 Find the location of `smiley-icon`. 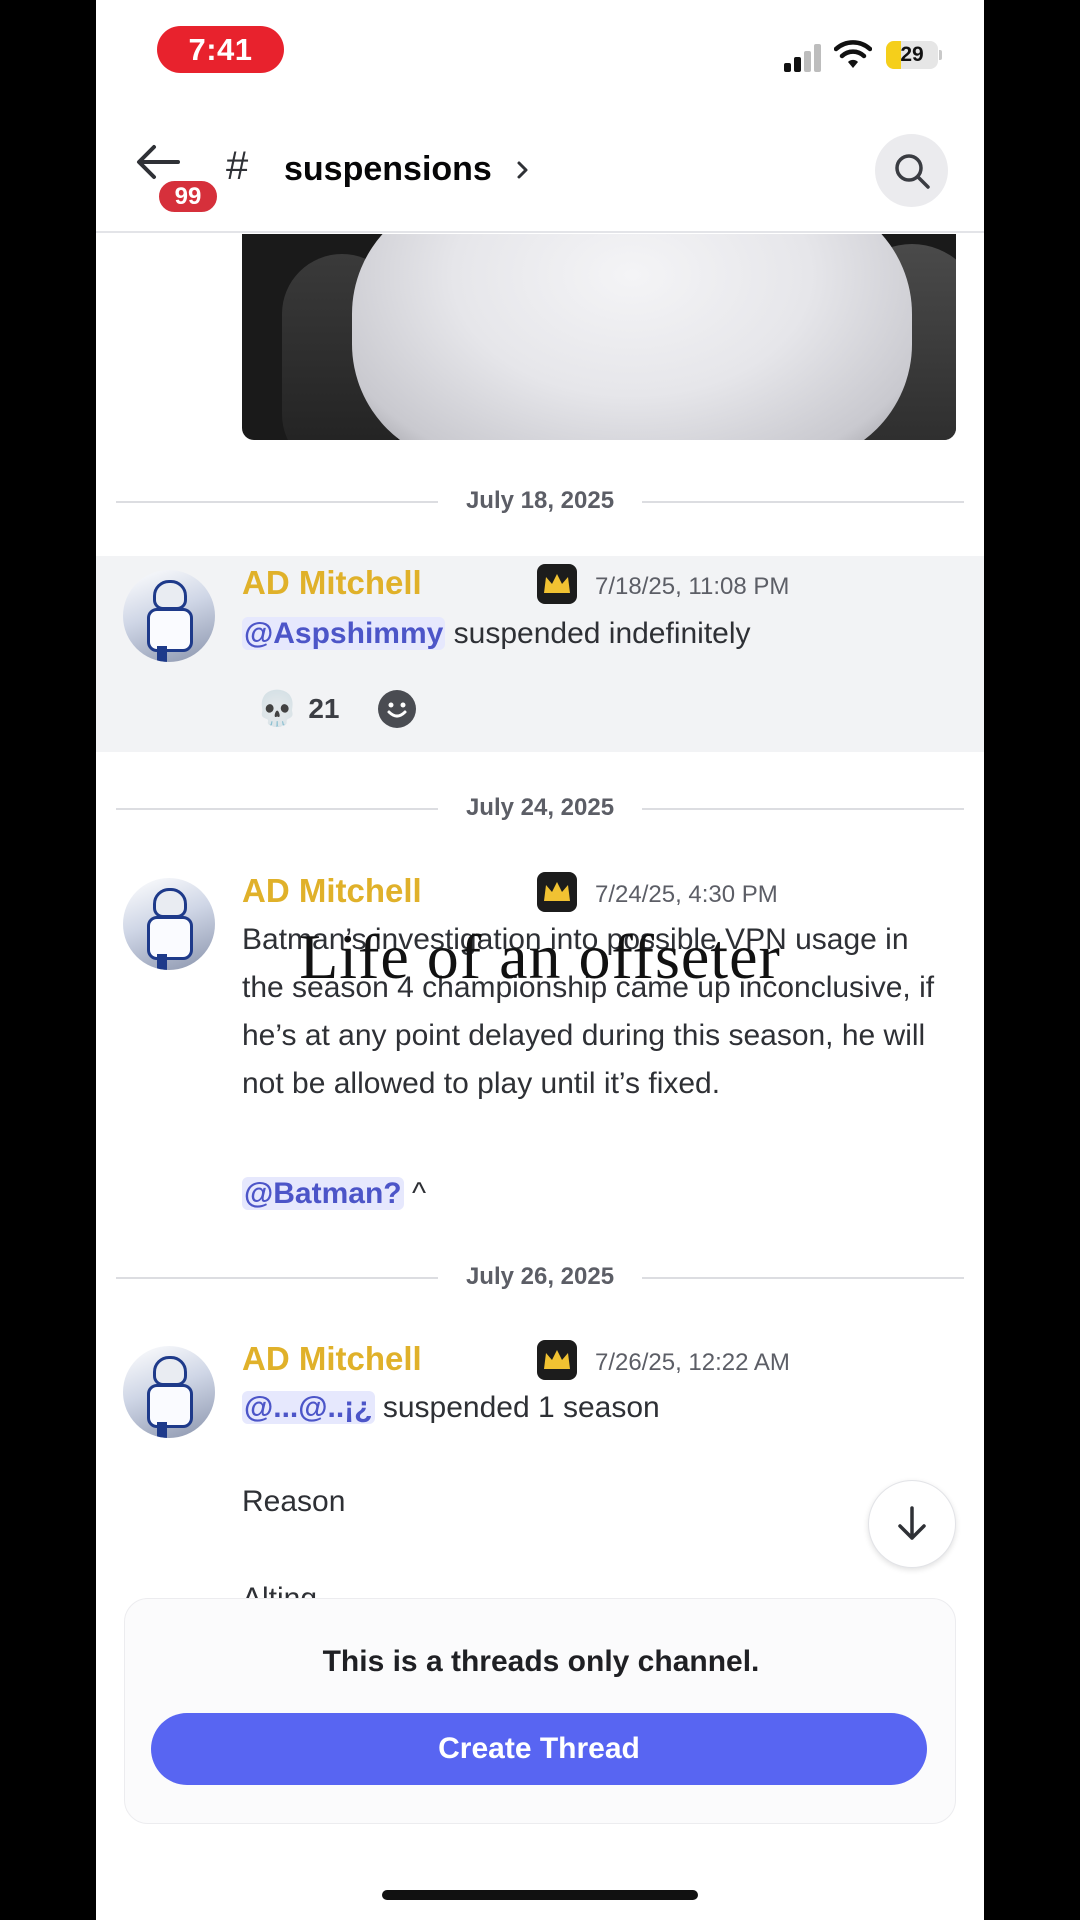

smiley-icon is located at coordinates (397, 709).